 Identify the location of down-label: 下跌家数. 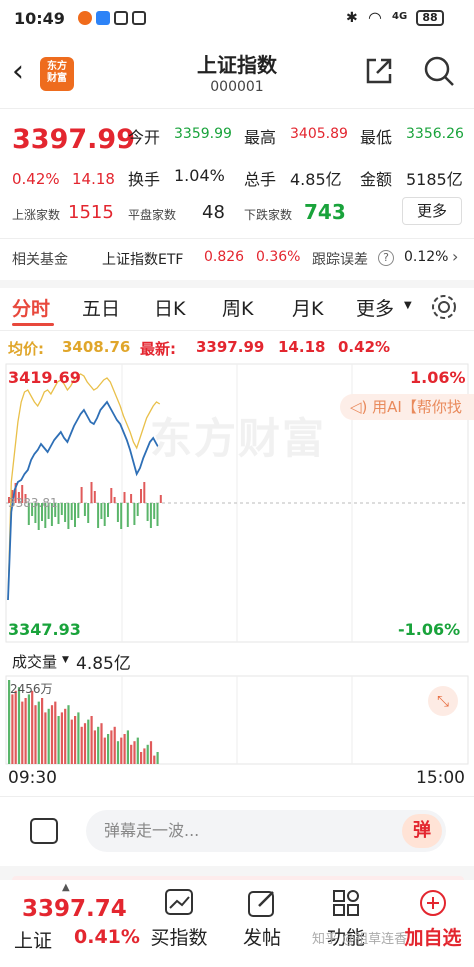
(268, 215).